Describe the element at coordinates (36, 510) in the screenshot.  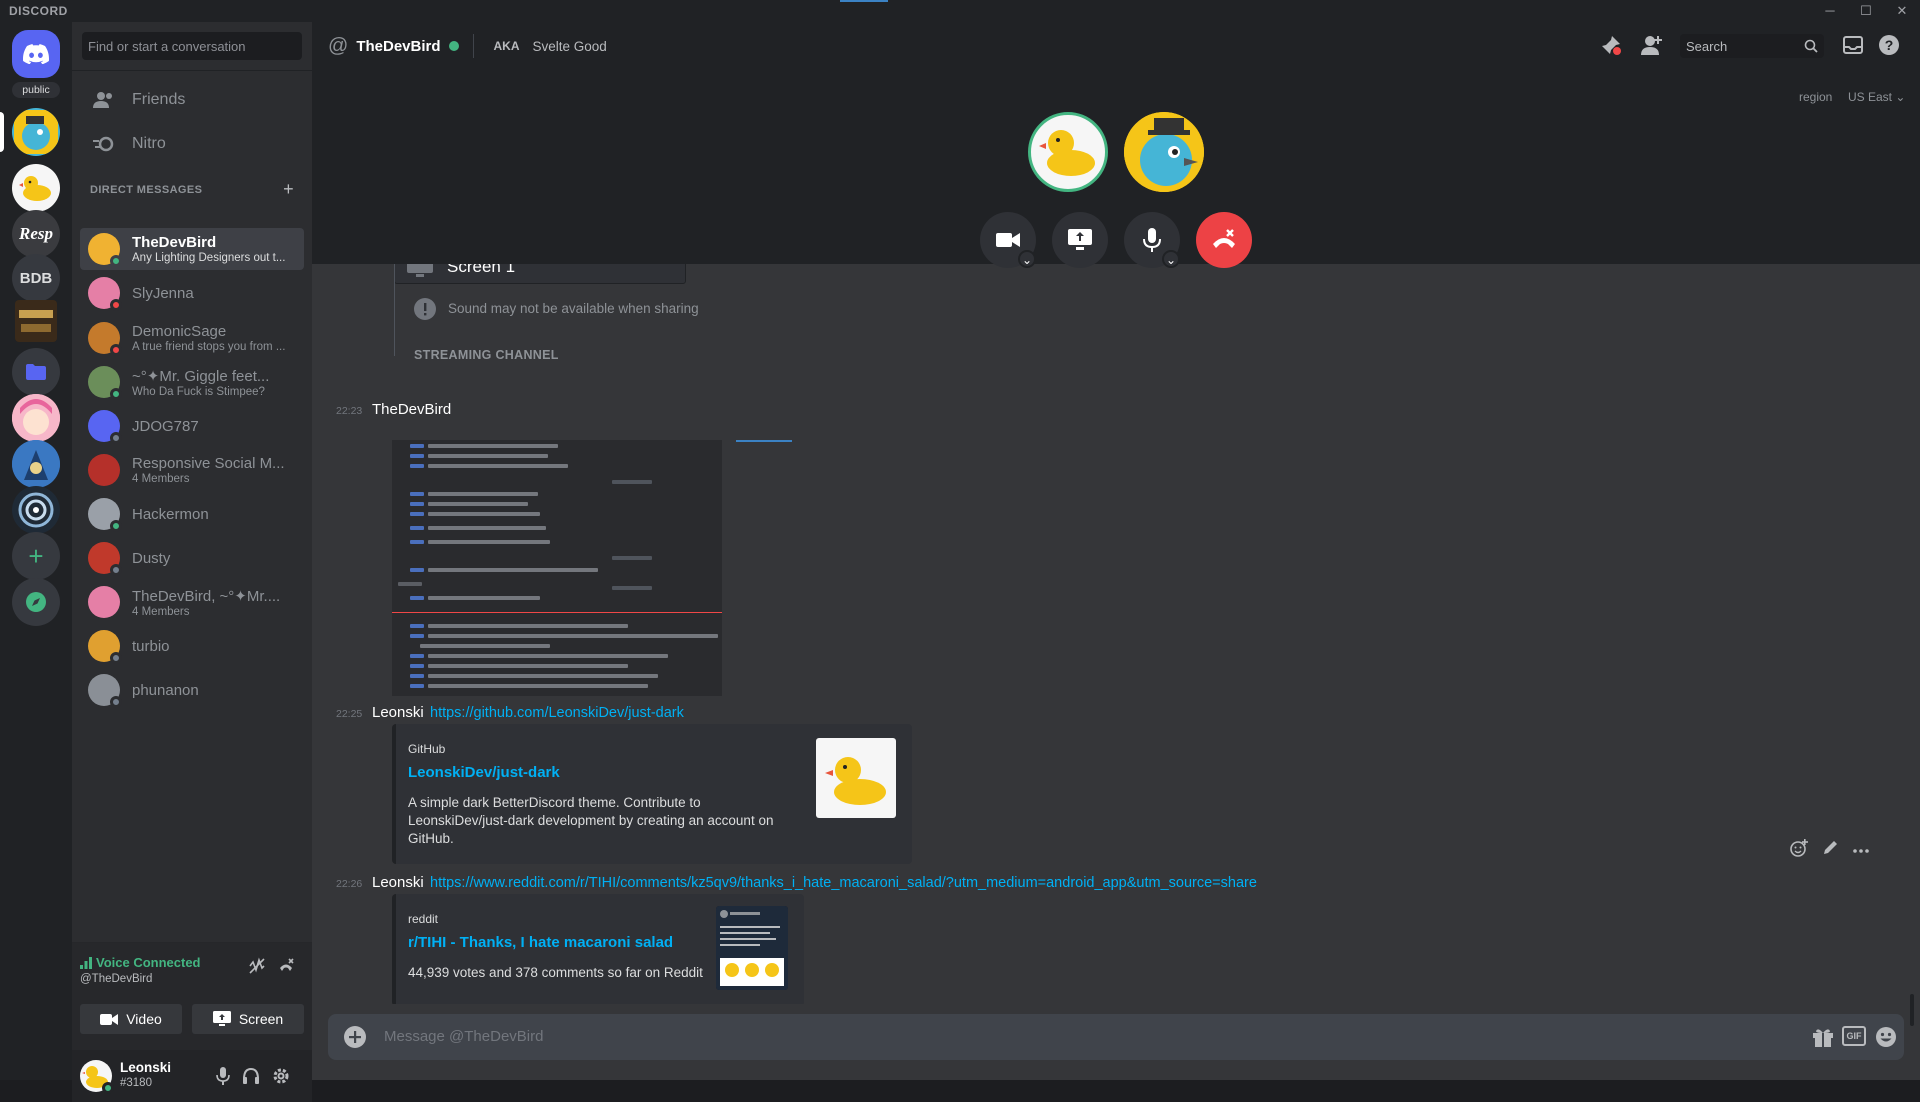
I see `server-spiral` at that location.